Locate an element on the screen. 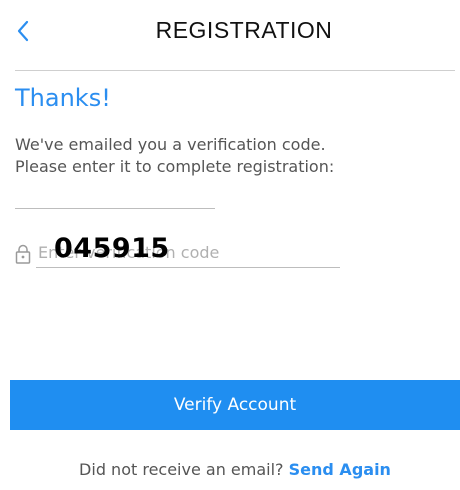  header: REGISTRATION is located at coordinates (230, 31).